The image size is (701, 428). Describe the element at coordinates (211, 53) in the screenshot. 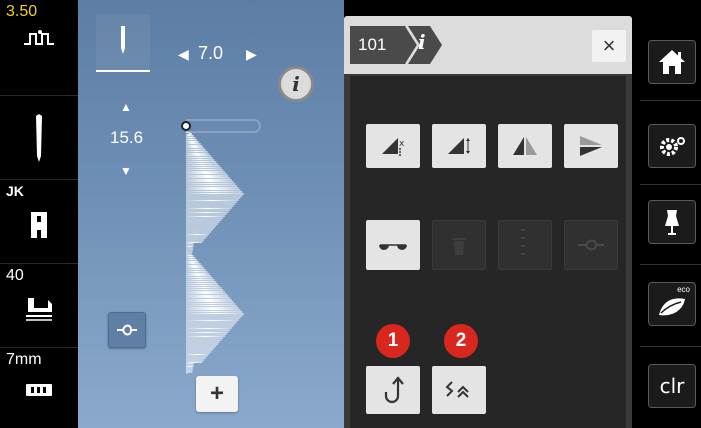

I see `stitch-length-value: 7.0` at that location.